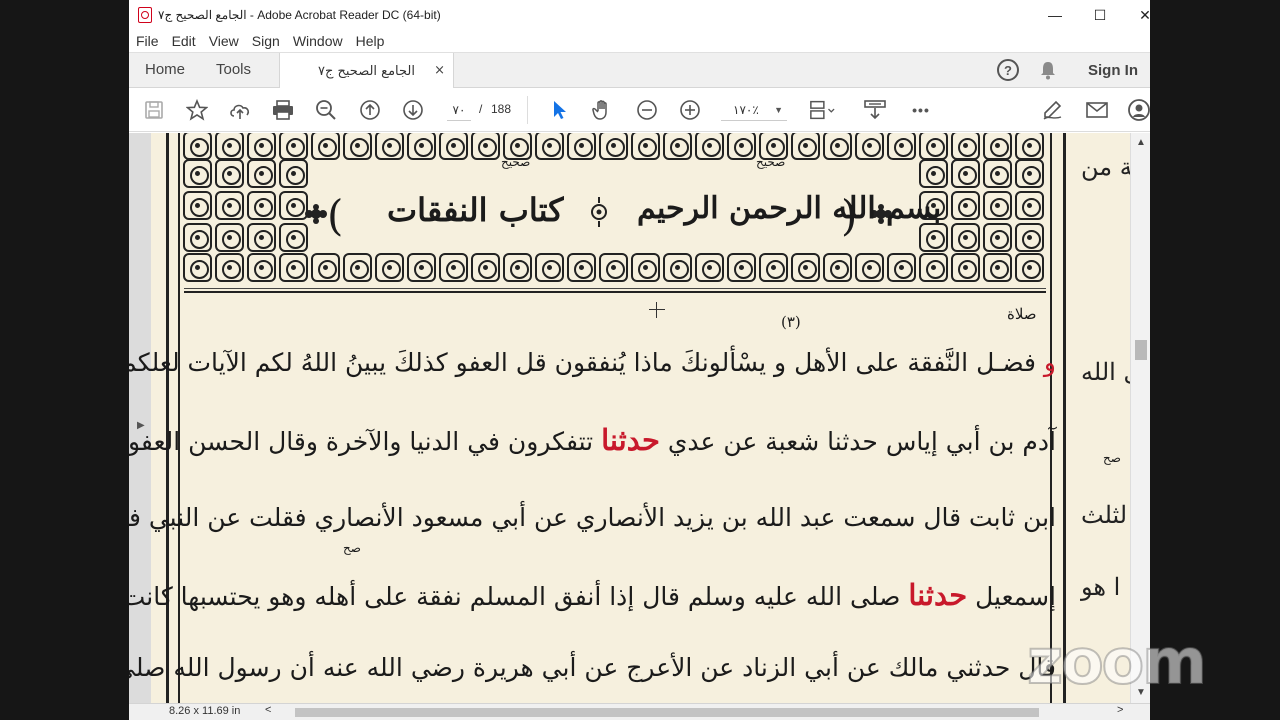  I want to click on zoom-in-icon, so click(690, 110).